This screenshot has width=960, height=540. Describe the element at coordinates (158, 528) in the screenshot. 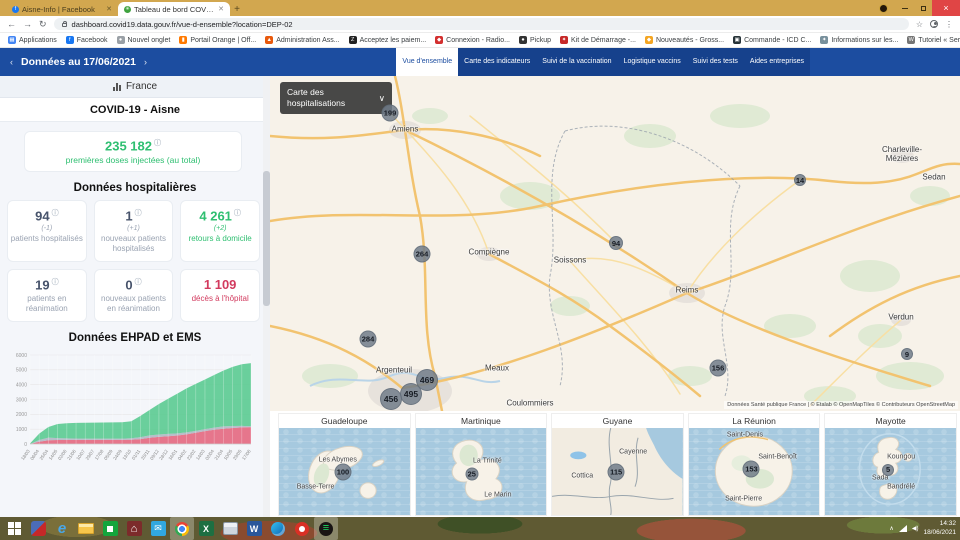

I see `mail-icon` at that location.